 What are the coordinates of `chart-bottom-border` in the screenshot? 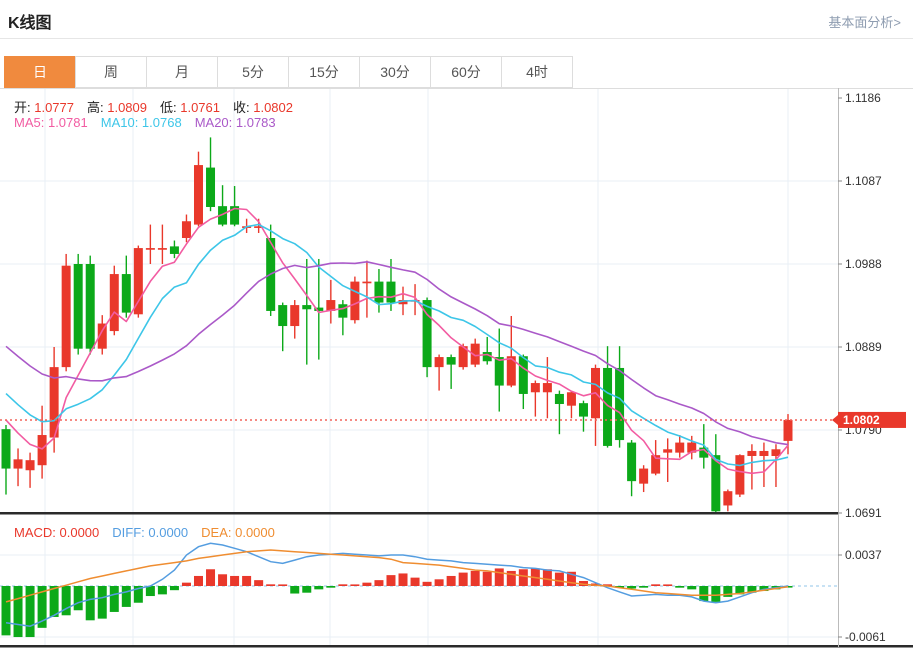 It's located at (456, 646).